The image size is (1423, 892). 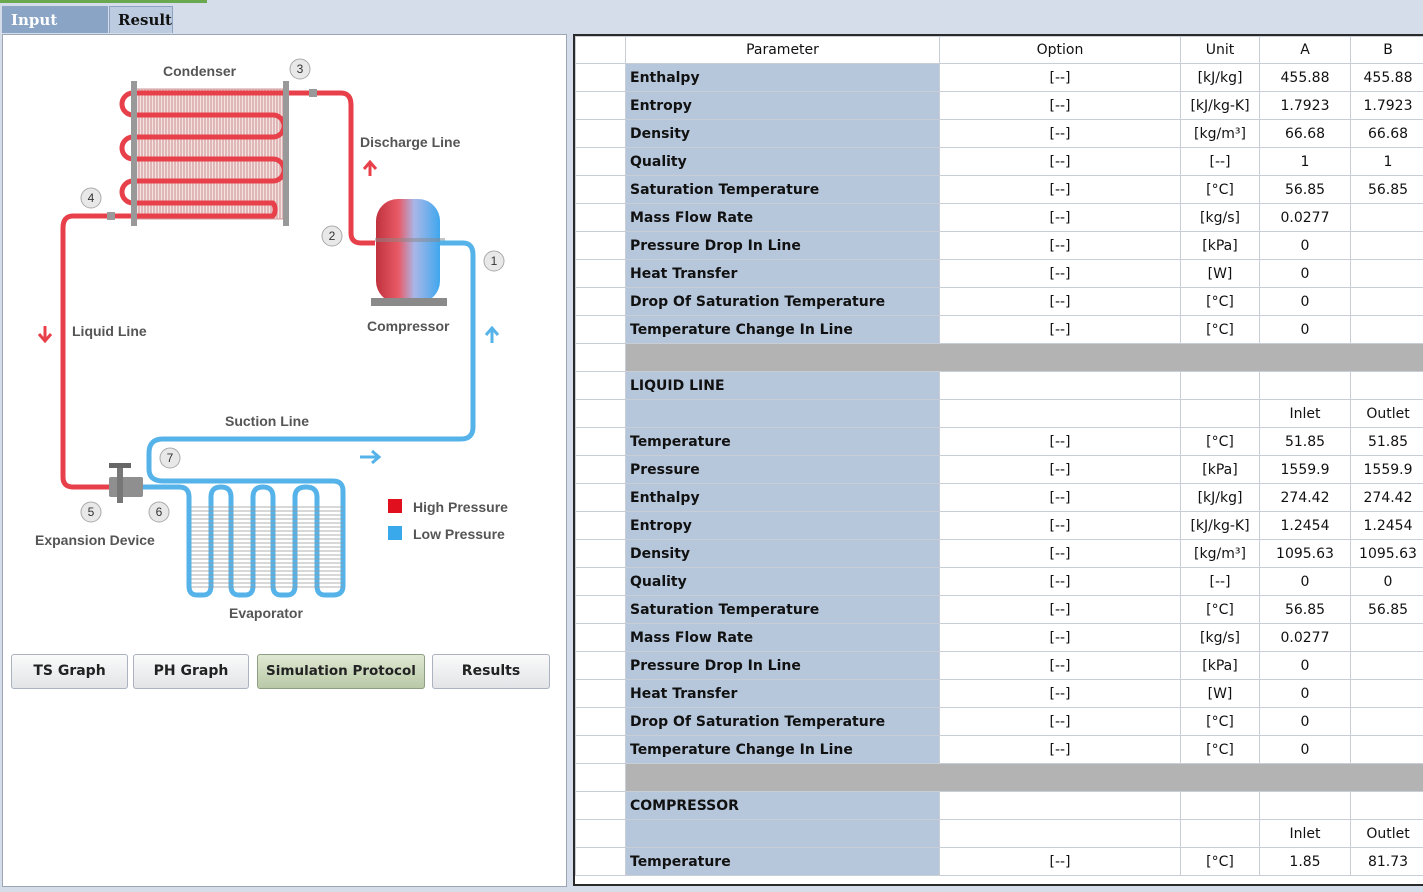 What do you see at coordinates (1386, 441) in the screenshot?
I see `value-b-cell: 51.85` at bounding box center [1386, 441].